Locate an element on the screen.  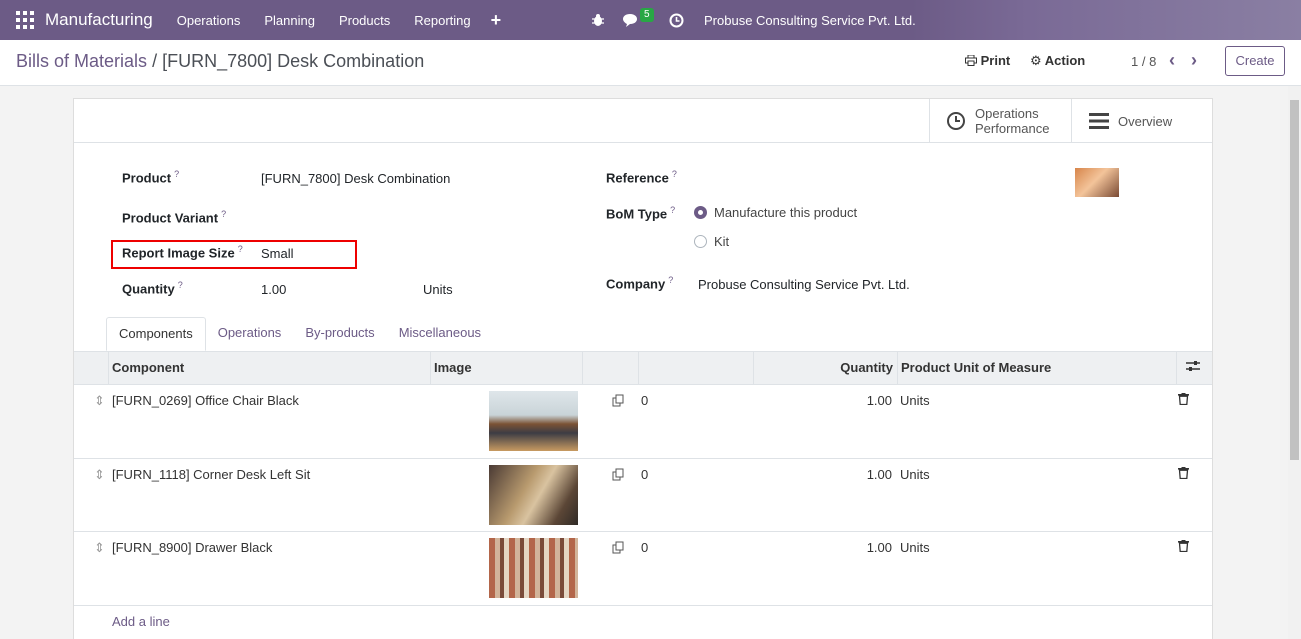
product-label: Product? is located at coordinates (151, 177).